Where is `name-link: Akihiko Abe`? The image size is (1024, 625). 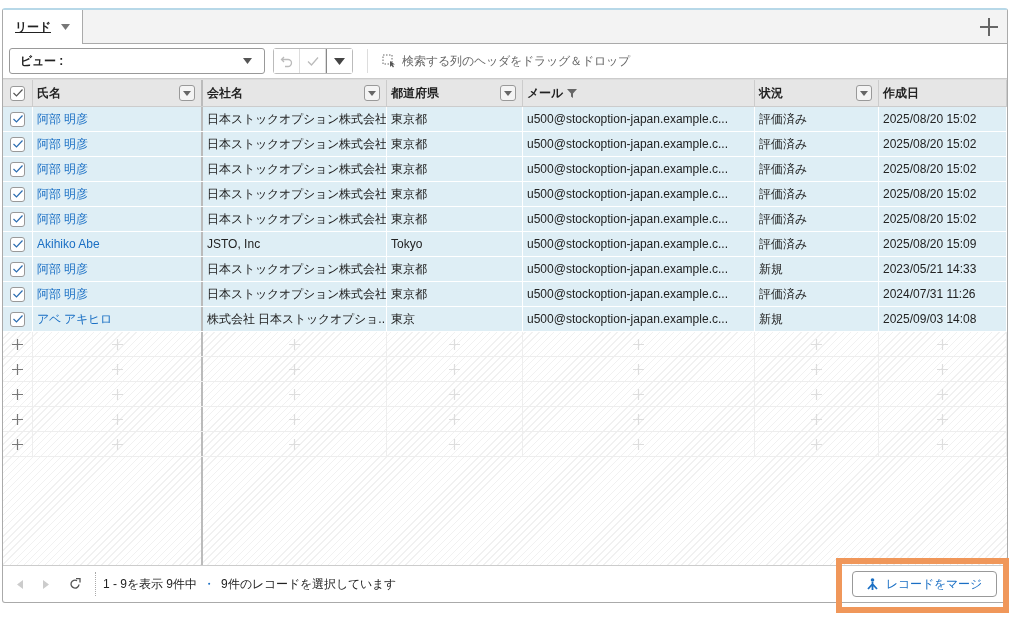
name-link: Akihiko Abe is located at coordinates (68, 244).